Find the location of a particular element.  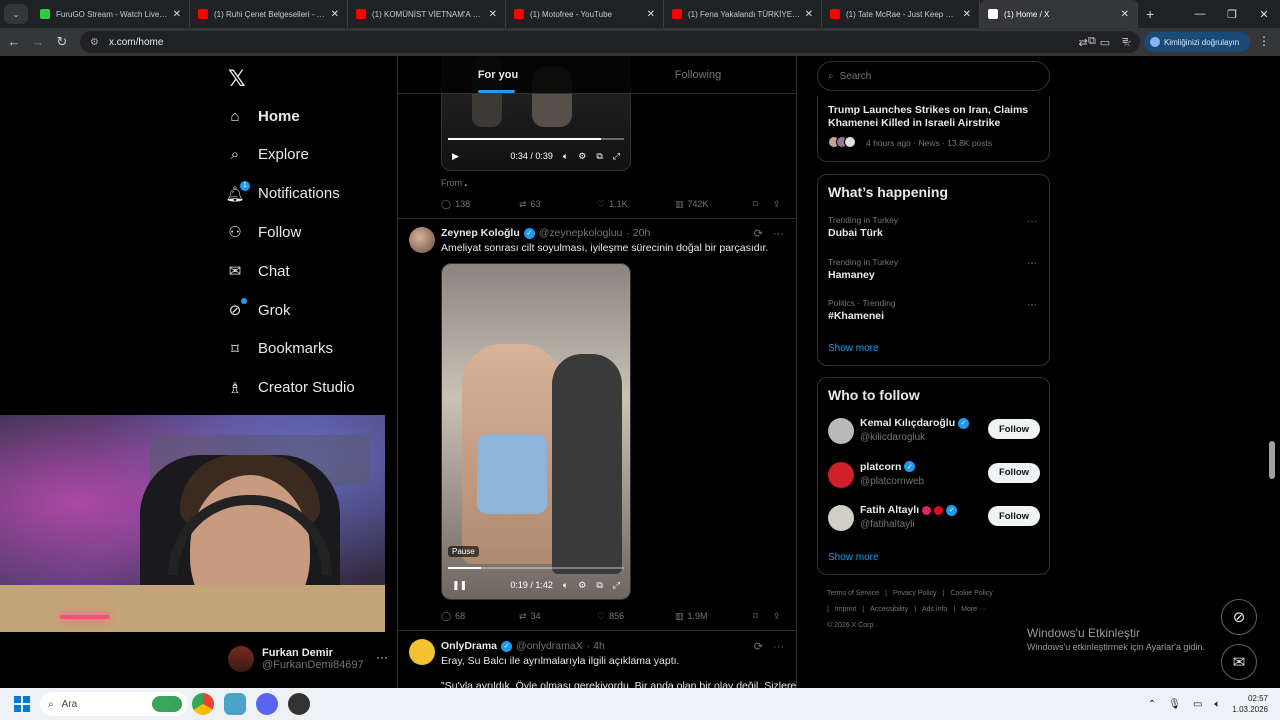

mic-icon: 🎙︎ is located at coordinates (1174, 704).